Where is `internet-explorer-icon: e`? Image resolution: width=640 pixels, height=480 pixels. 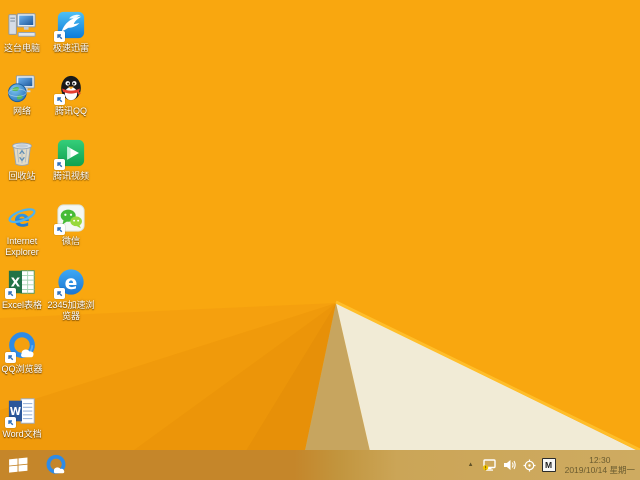 internet-explorer-icon: e is located at coordinates (22, 218).